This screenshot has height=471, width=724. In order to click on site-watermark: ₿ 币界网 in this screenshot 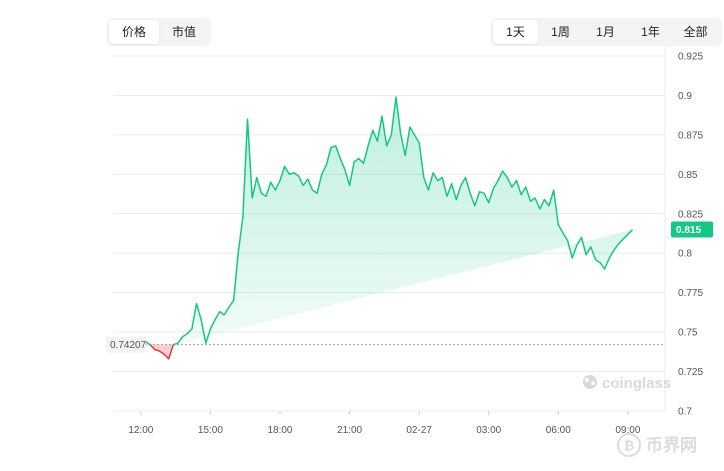, I will do `click(657, 445)`.